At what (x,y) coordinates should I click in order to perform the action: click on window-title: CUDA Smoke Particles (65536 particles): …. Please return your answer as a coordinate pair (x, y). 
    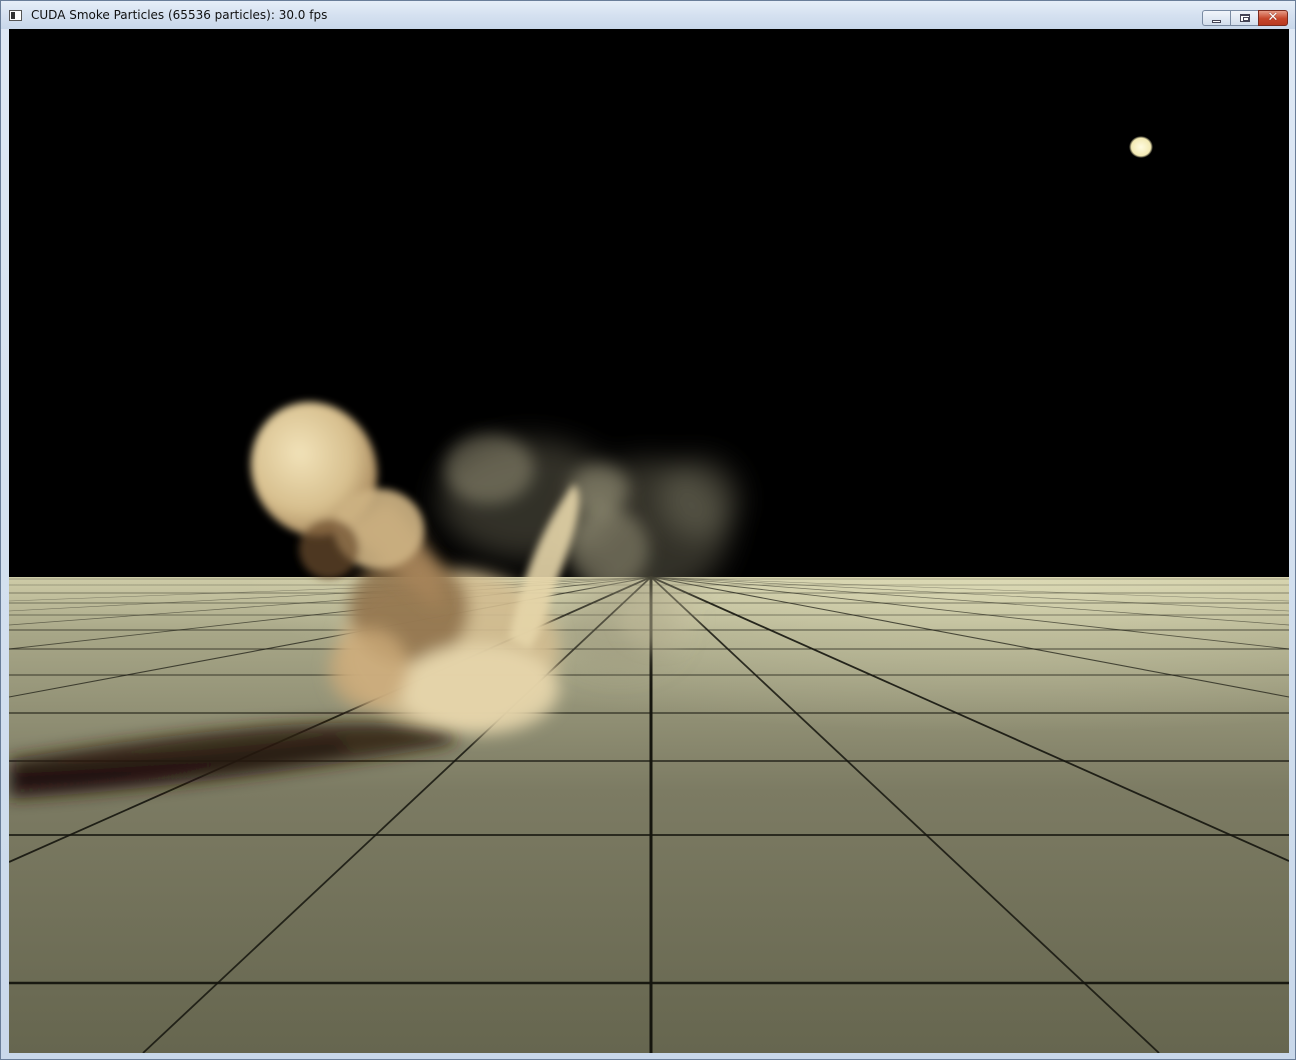
    Looking at the image, I should click on (179, 15).